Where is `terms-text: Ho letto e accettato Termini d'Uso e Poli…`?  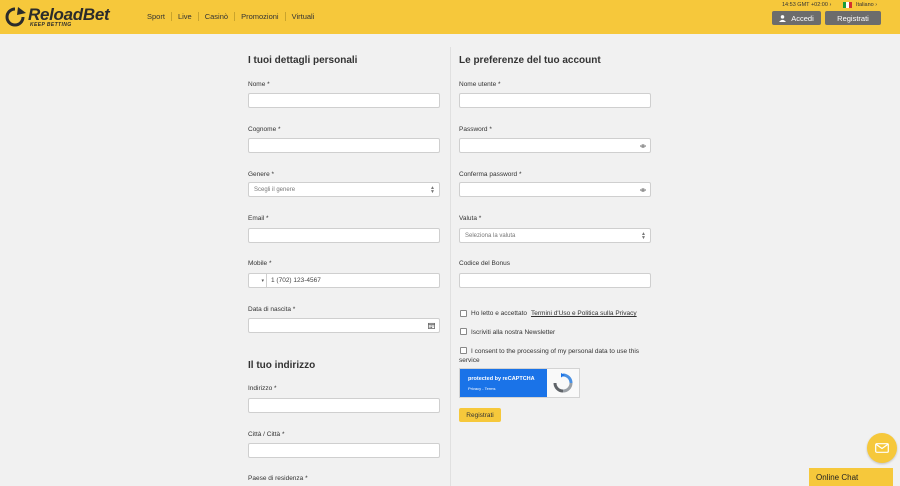 terms-text: Ho letto e accettato Termini d'Uso e Poli… is located at coordinates (554, 313).